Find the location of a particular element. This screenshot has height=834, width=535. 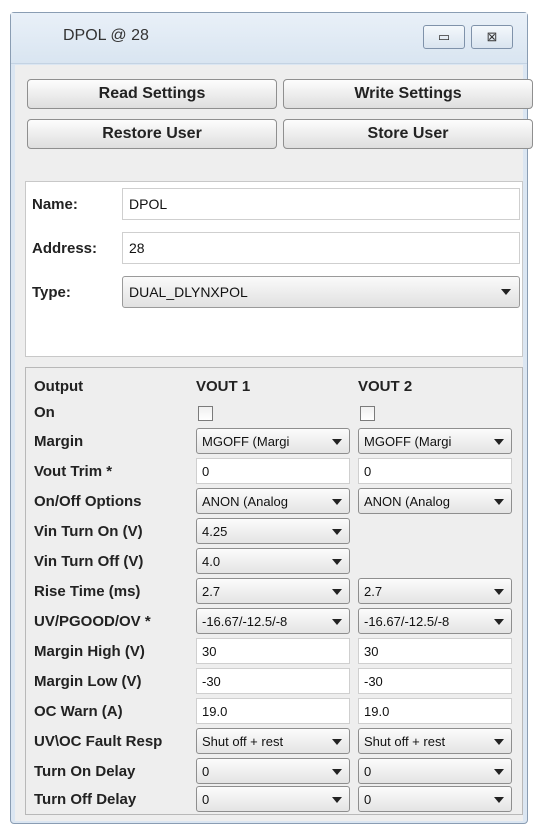

type-select-value: DUAL_DLYNXPOL is located at coordinates (188, 292).